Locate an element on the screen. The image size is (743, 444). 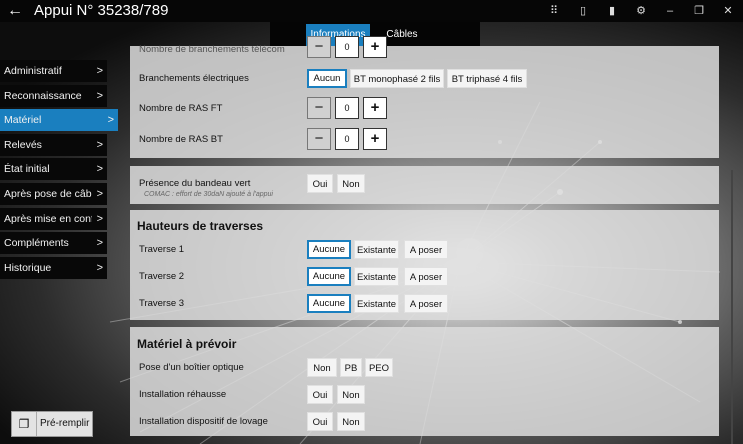
pose-pb-button: PB is located at coordinates (351, 367).